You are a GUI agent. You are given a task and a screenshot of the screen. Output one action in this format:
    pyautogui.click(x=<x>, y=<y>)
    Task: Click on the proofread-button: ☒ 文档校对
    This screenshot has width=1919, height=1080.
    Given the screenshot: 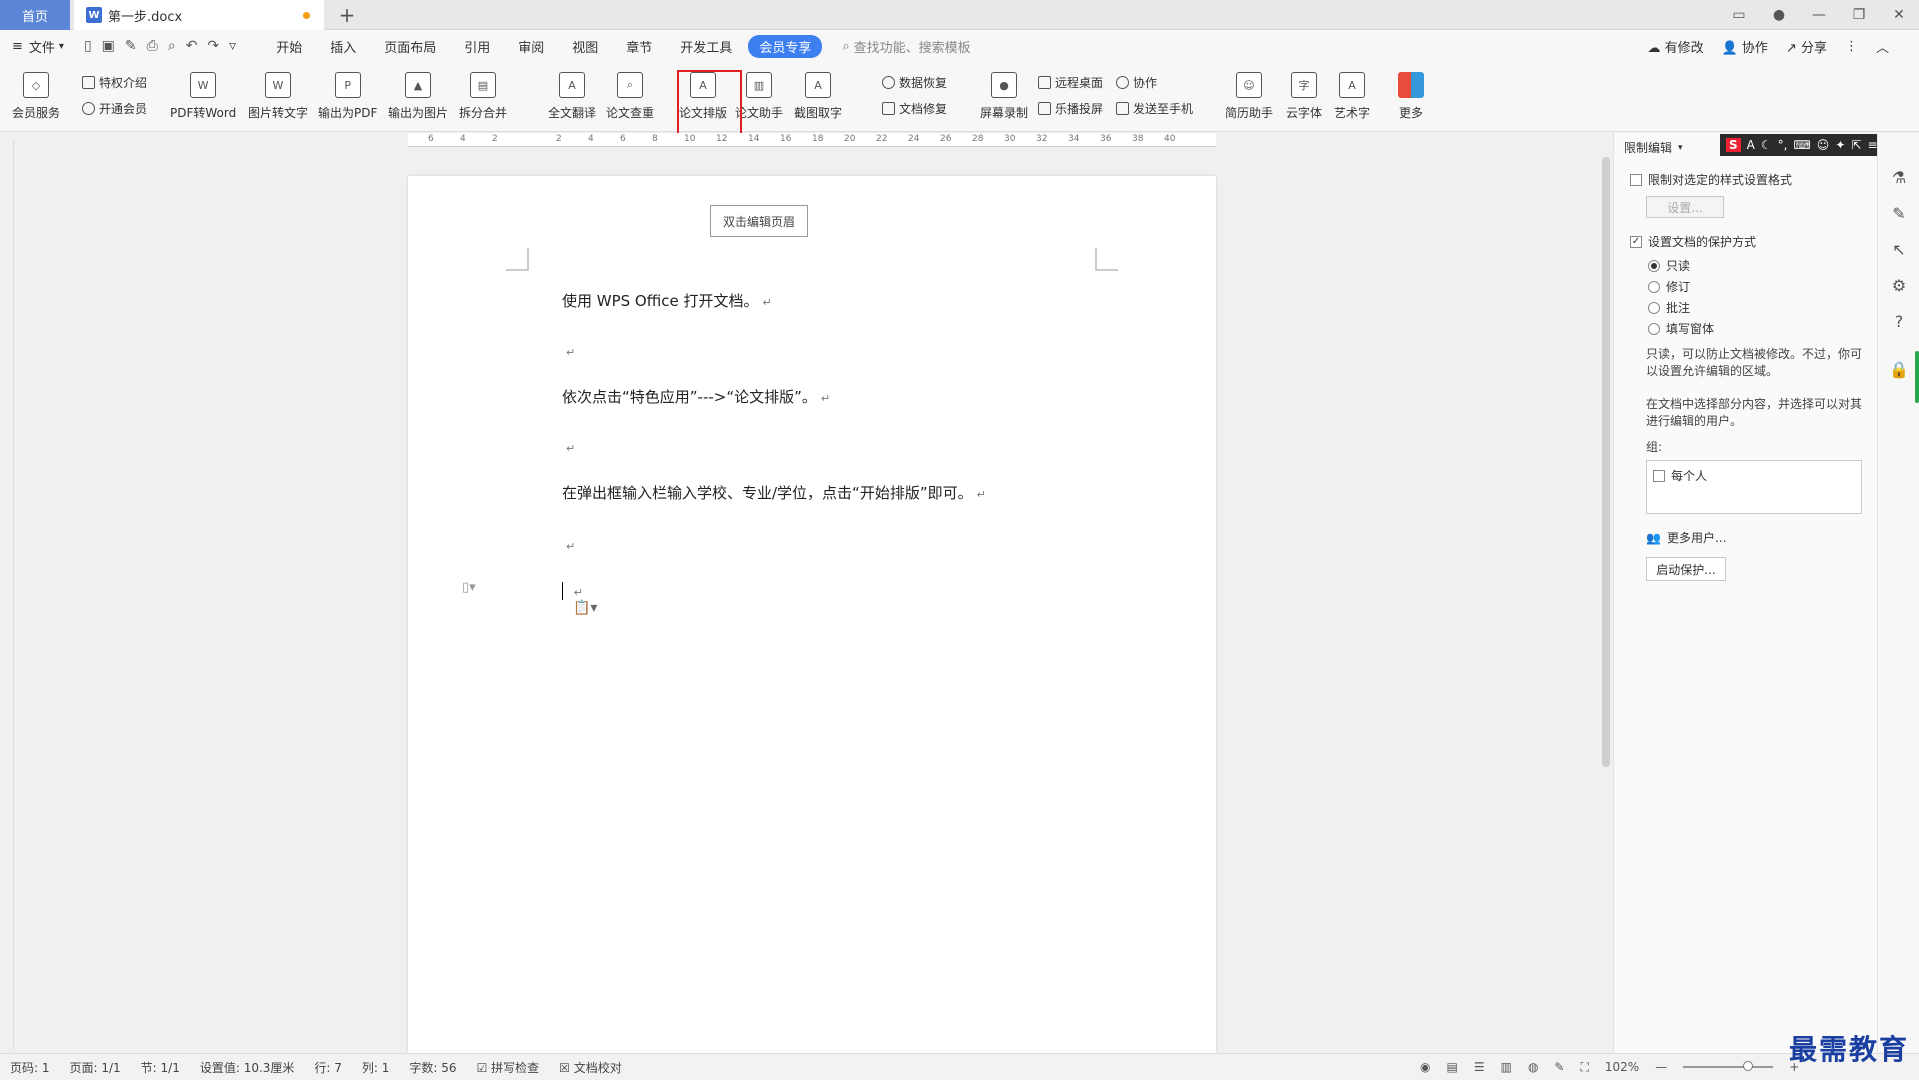 What is the action you would take?
    pyautogui.click(x=590, y=1067)
    